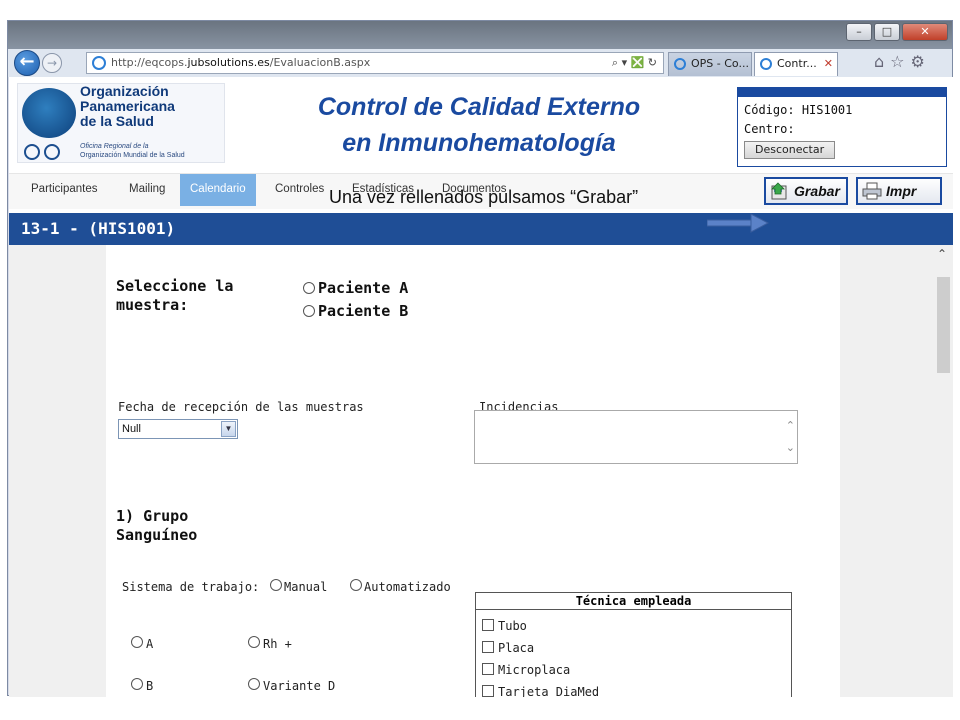 This screenshot has height=720, width=960. I want to click on tubo-label: Tubo, so click(512, 626).